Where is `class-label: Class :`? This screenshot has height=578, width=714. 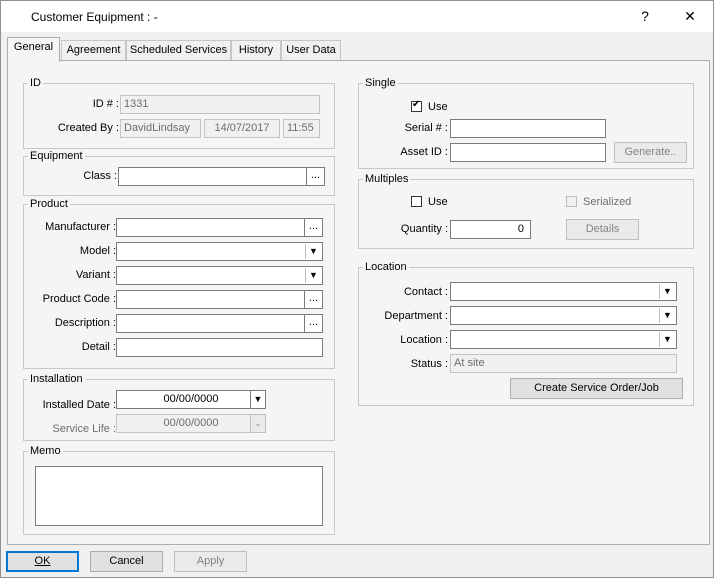 class-label: Class : is located at coordinates (100, 176).